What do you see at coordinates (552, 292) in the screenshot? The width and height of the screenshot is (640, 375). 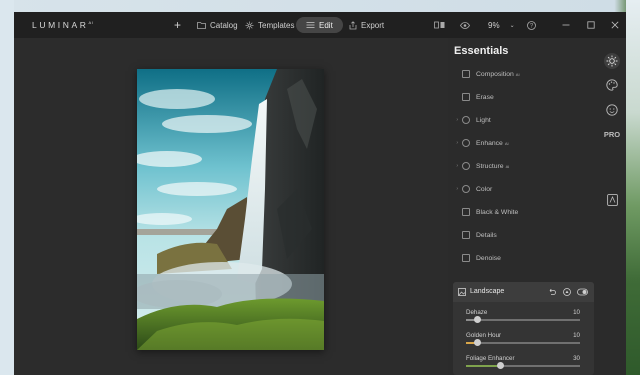 I see `undo-icon` at bounding box center [552, 292].